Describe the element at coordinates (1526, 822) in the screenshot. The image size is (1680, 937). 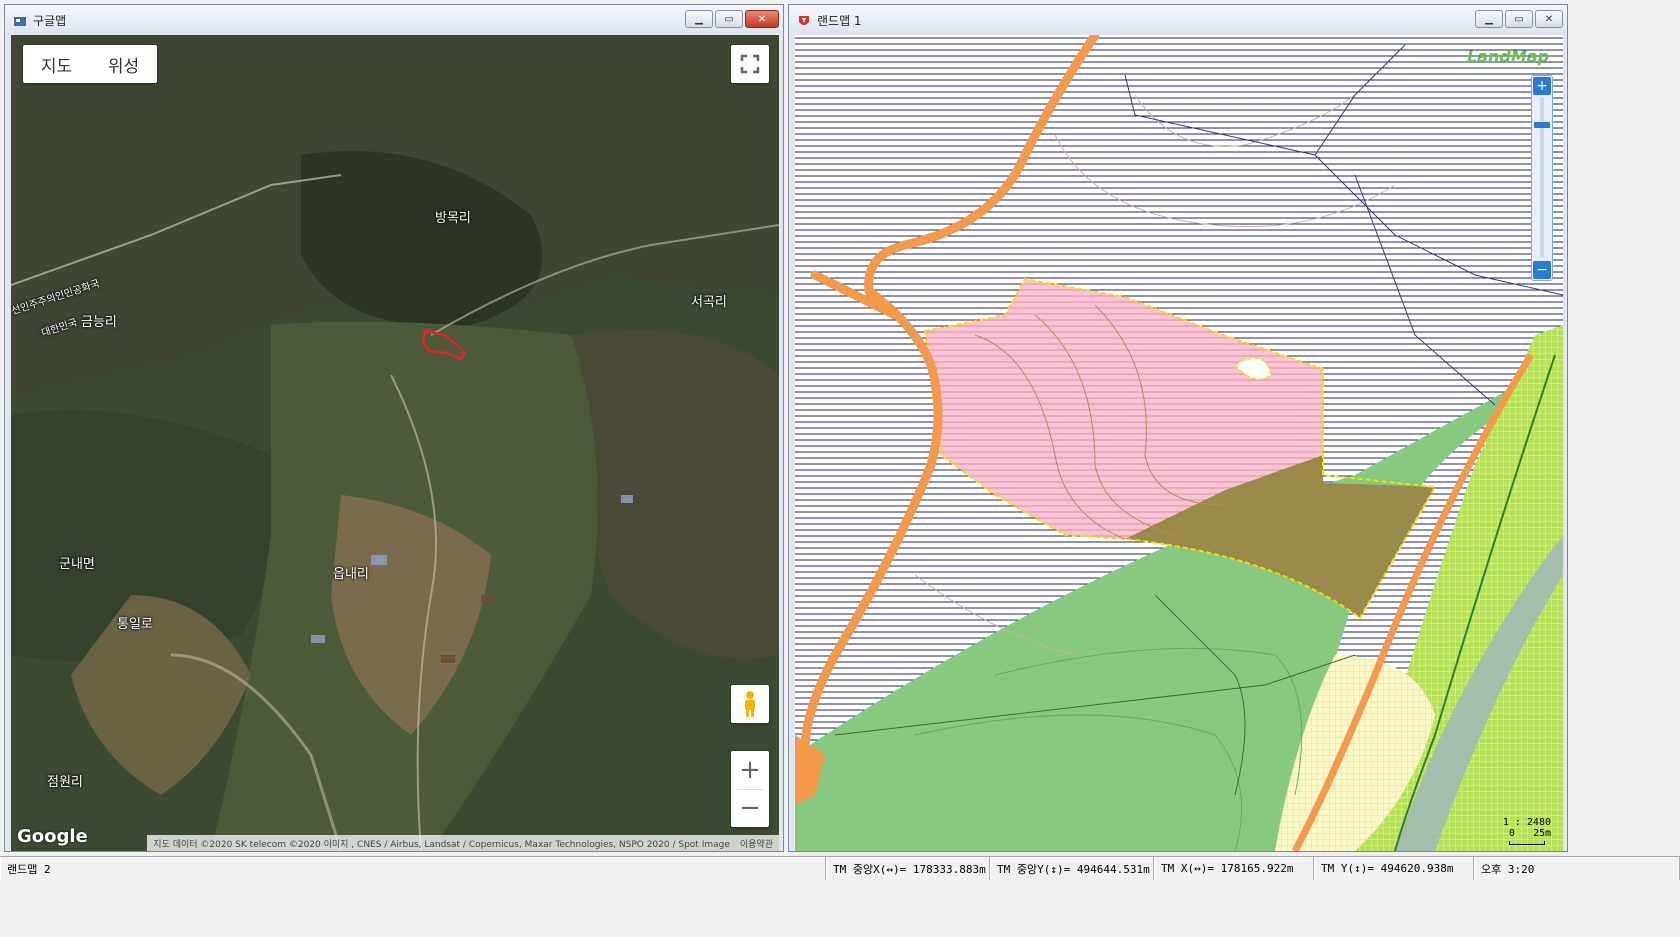
I see `scale-ratio: 1 : 2480` at that location.